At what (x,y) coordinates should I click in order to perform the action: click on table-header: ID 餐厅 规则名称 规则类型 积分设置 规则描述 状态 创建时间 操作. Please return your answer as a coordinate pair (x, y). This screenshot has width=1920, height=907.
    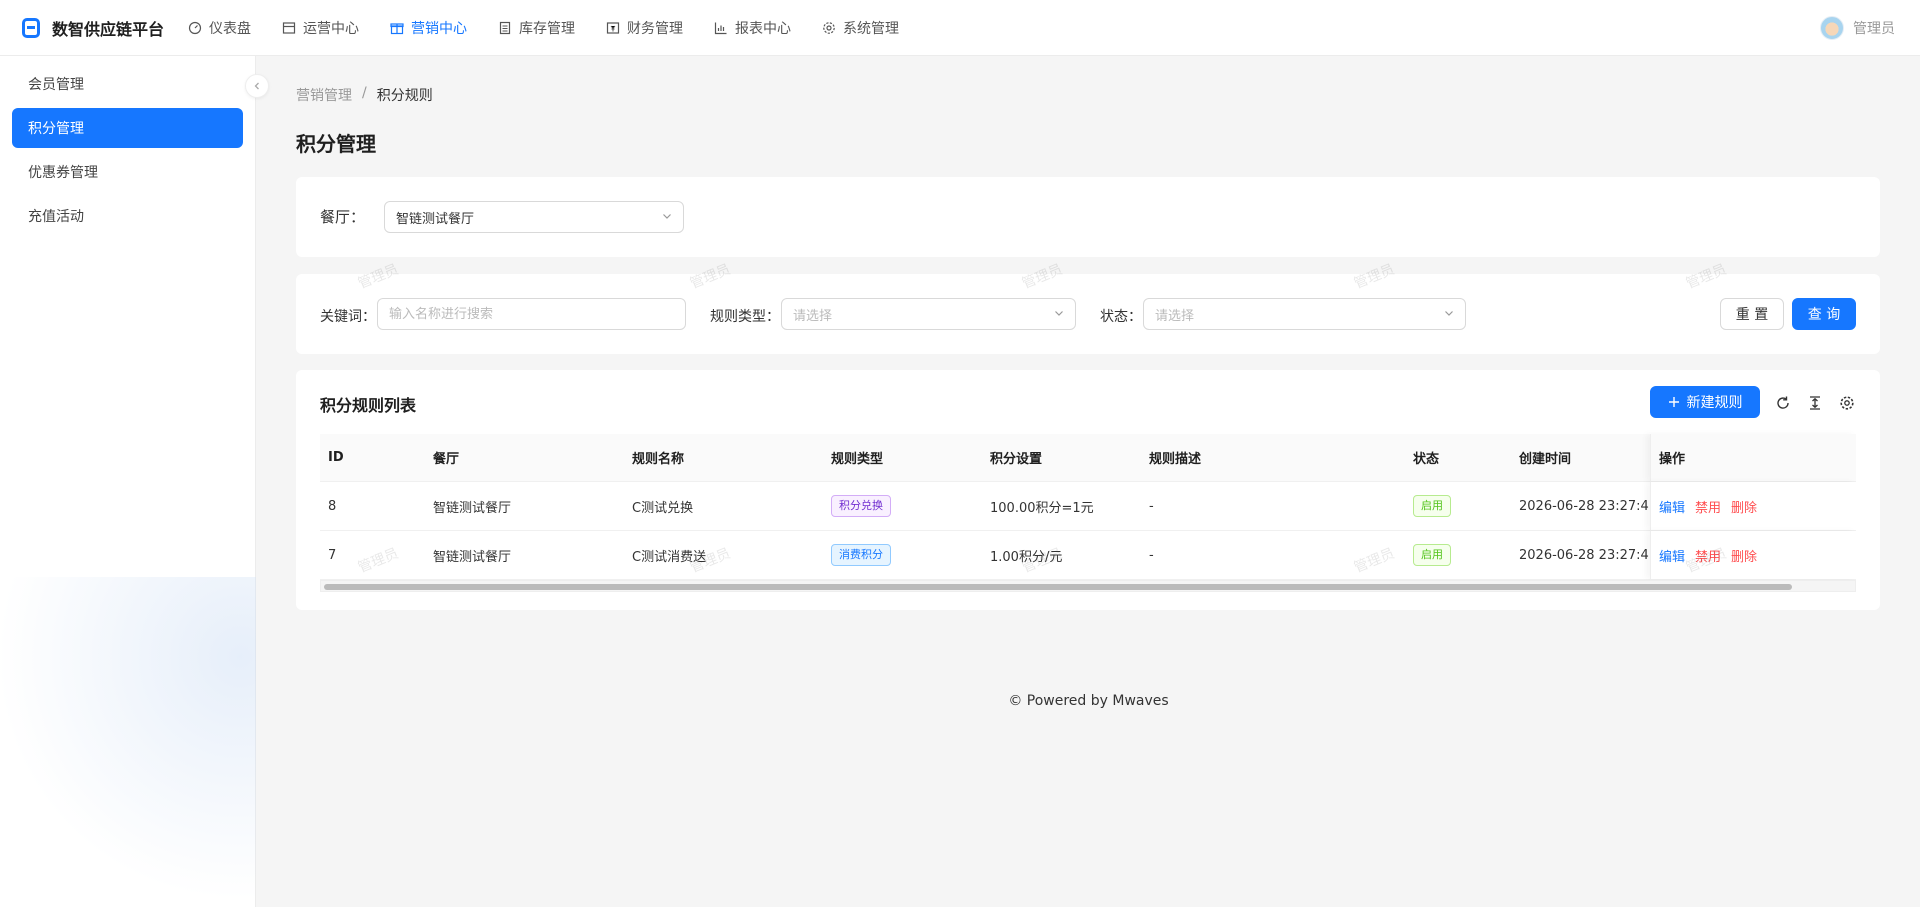
    Looking at the image, I should click on (1088, 458).